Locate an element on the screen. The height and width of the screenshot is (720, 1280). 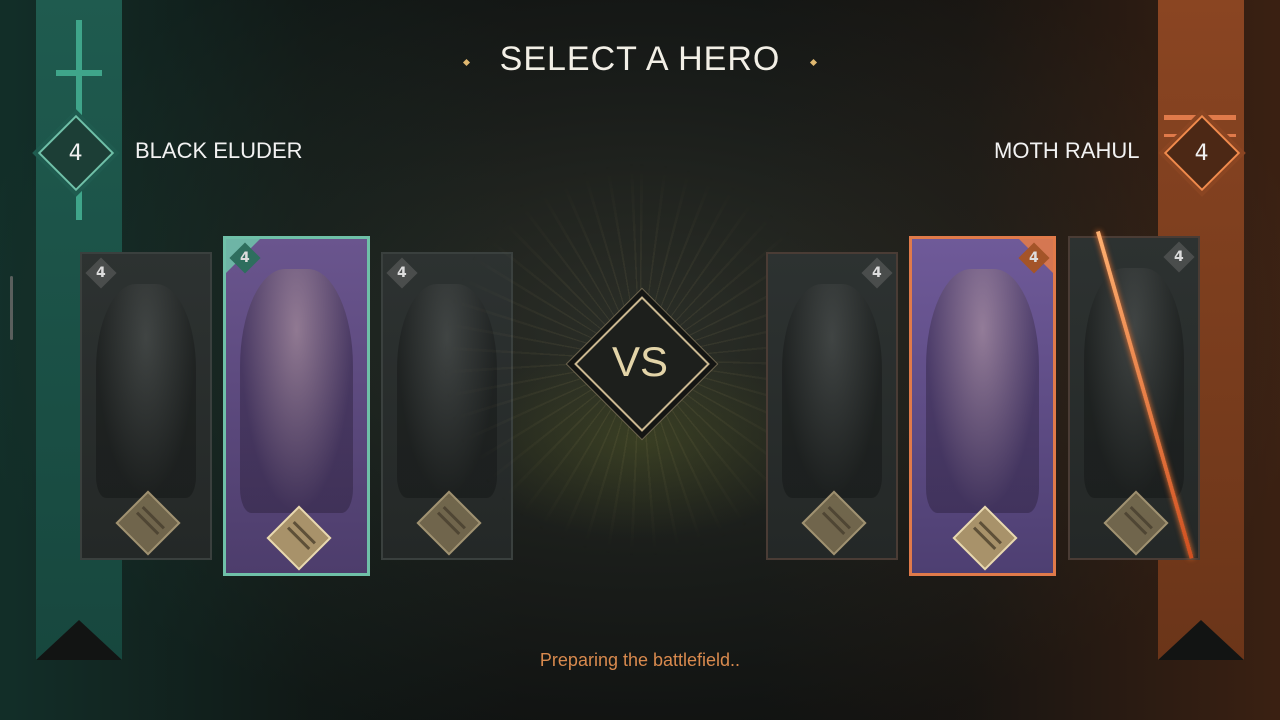
status-message: Preparing the battlefield.. is located at coordinates (640, 660).